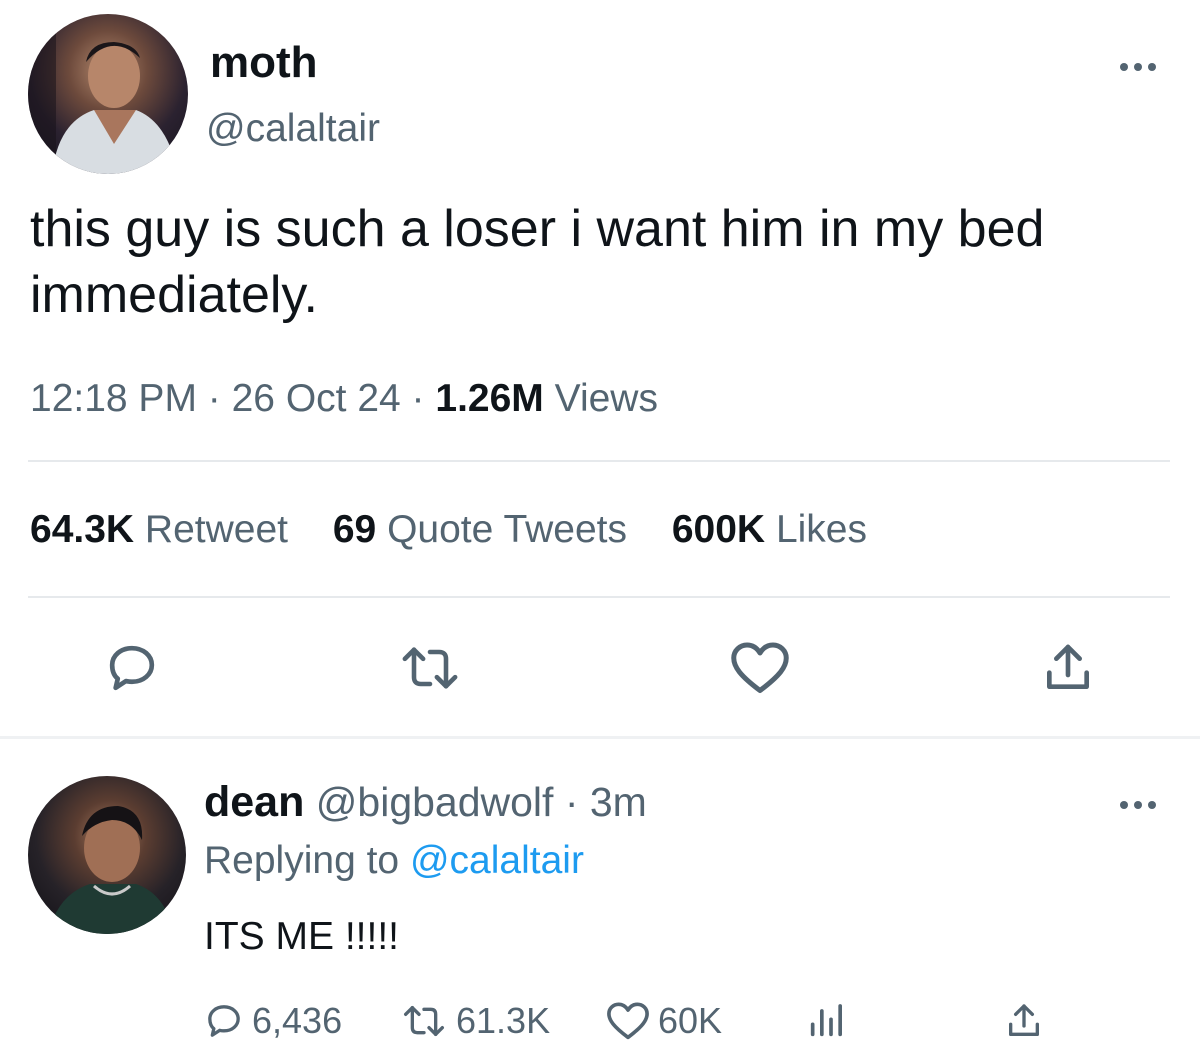 The height and width of the screenshot is (1058, 1200). Describe the element at coordinates (1138, 805) in the screenshot. I see `reply-more-options-icon` at that location.